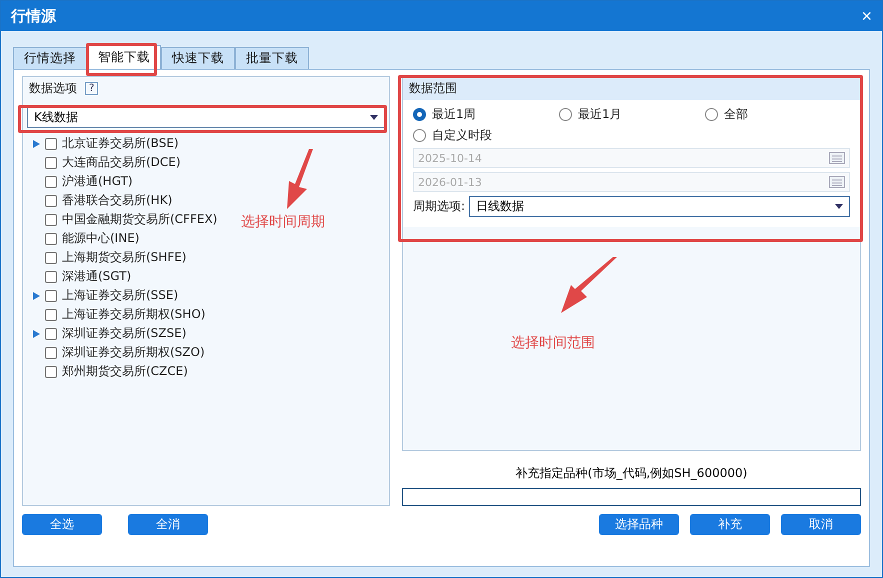  I want to click on tab: 智能下载, so click(124, 57).